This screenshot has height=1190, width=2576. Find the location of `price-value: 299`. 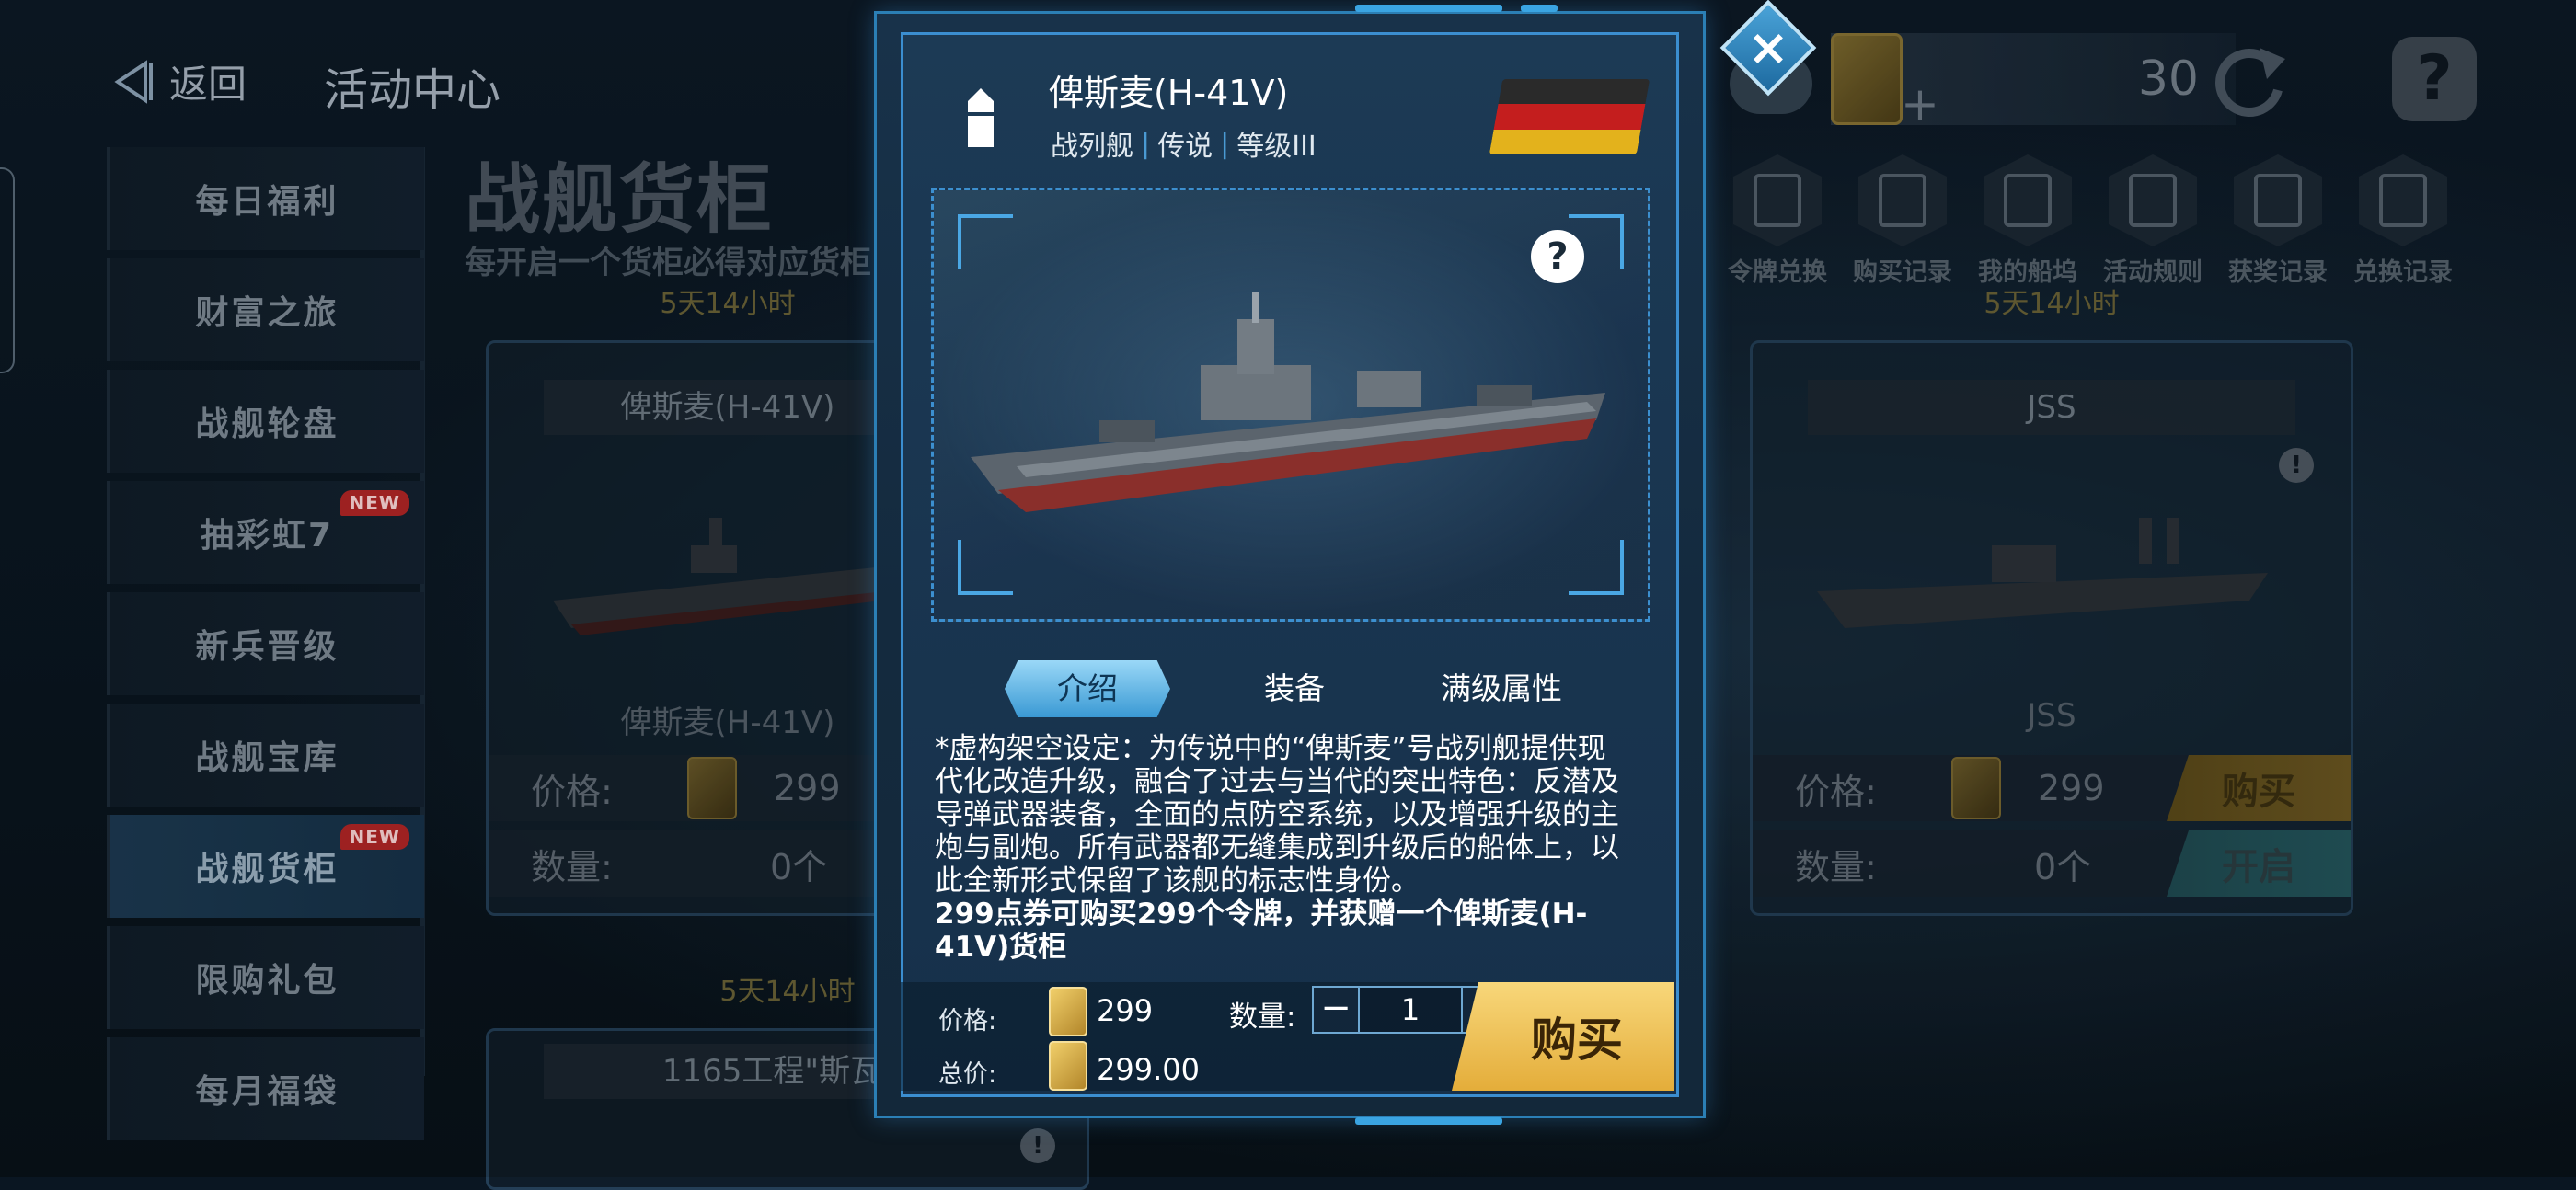

price-value: 299 is located at coordinates (1125, 1010).